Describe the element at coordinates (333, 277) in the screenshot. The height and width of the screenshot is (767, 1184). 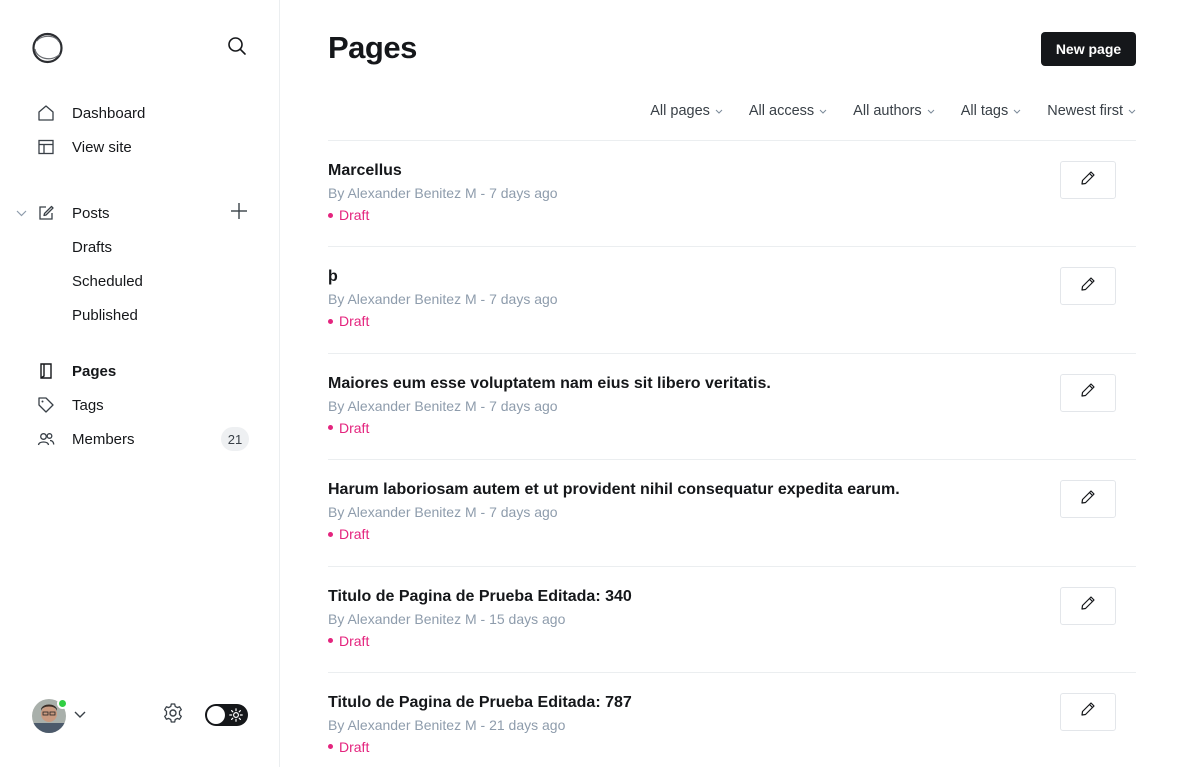
I see `page-item-title: ϸ` at that location.